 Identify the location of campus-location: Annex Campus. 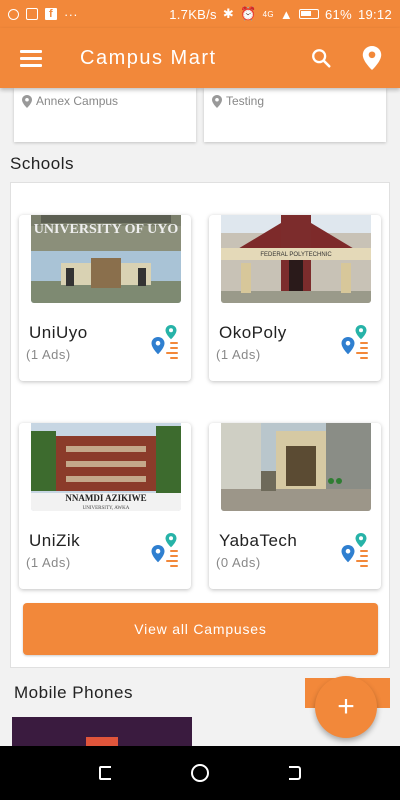
(77, 101).